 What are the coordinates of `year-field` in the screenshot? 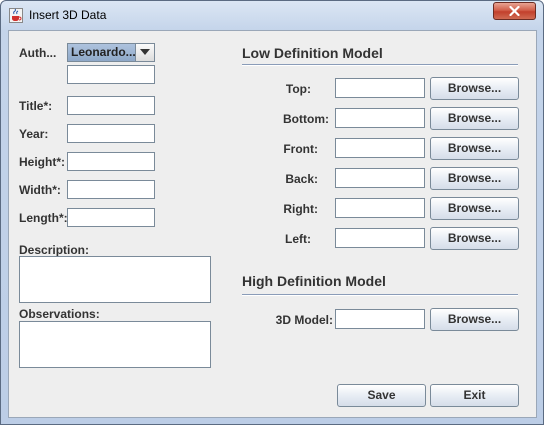 It's located at (111, 133).